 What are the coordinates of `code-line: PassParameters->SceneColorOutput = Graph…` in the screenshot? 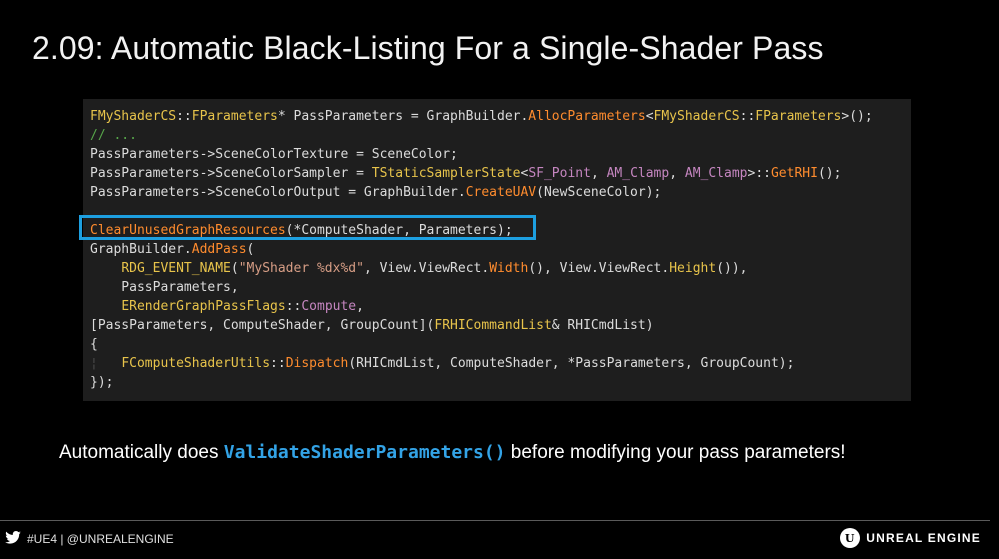 It's located at (481, 192).